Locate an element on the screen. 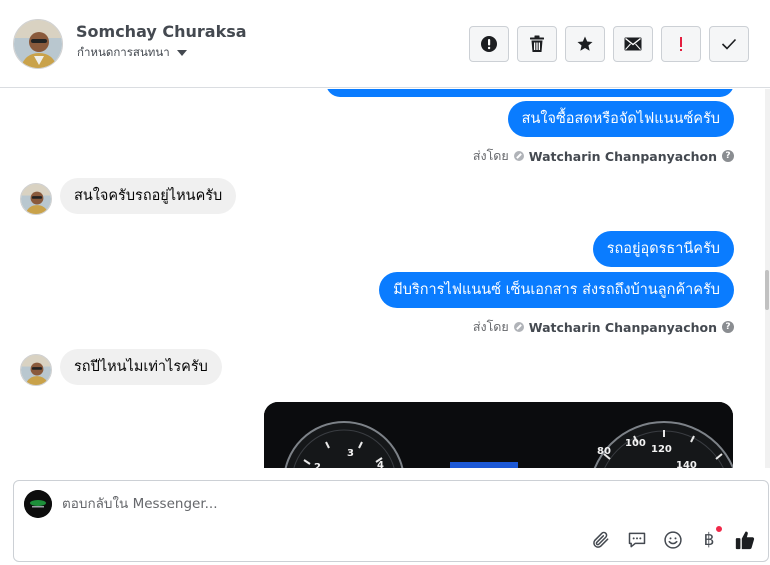 Image resolution: width=770 pixels, height=565 pixels. new-feature-dot is located at coordinates (719, 529).